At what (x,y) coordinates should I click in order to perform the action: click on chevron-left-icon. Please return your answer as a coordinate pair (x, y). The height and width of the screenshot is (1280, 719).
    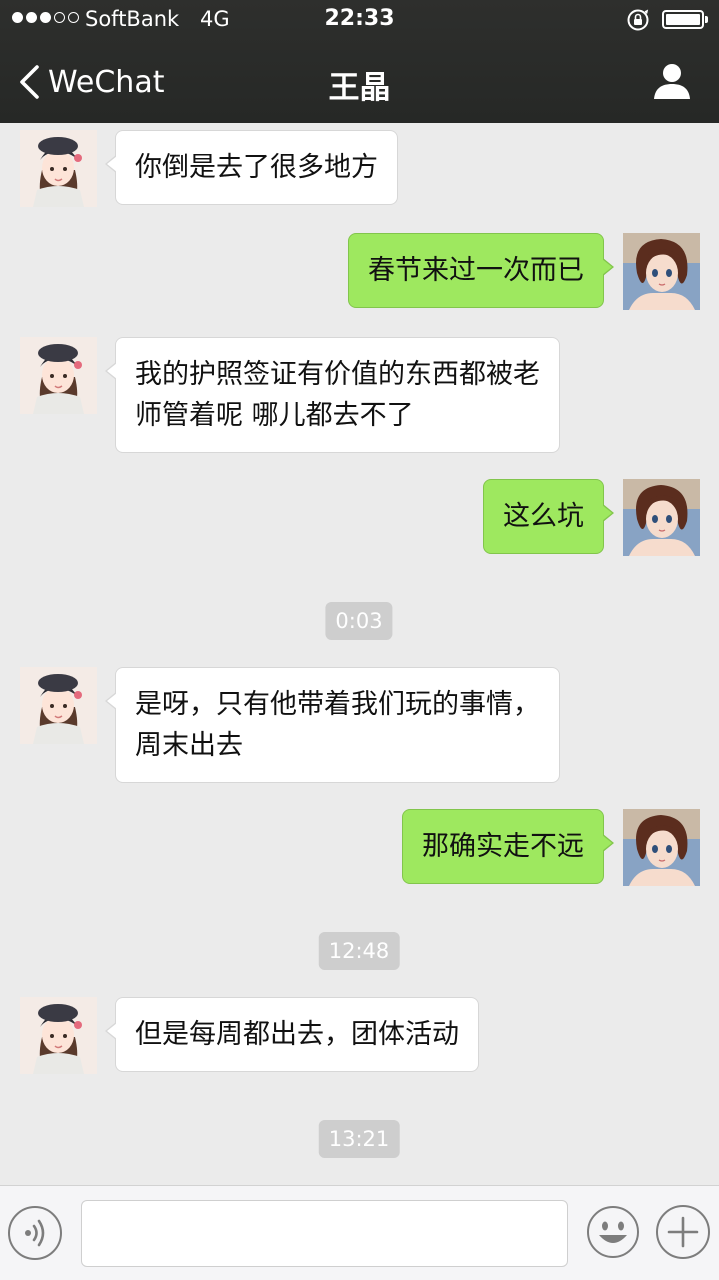
    Looking at the image, I should click on (29, 82).